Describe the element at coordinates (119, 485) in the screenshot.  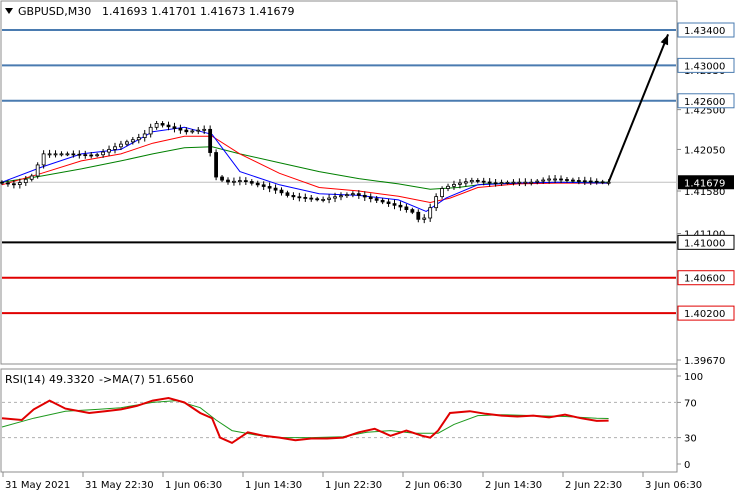
I see `time-tick-label: 31 May 22:30` at that location.